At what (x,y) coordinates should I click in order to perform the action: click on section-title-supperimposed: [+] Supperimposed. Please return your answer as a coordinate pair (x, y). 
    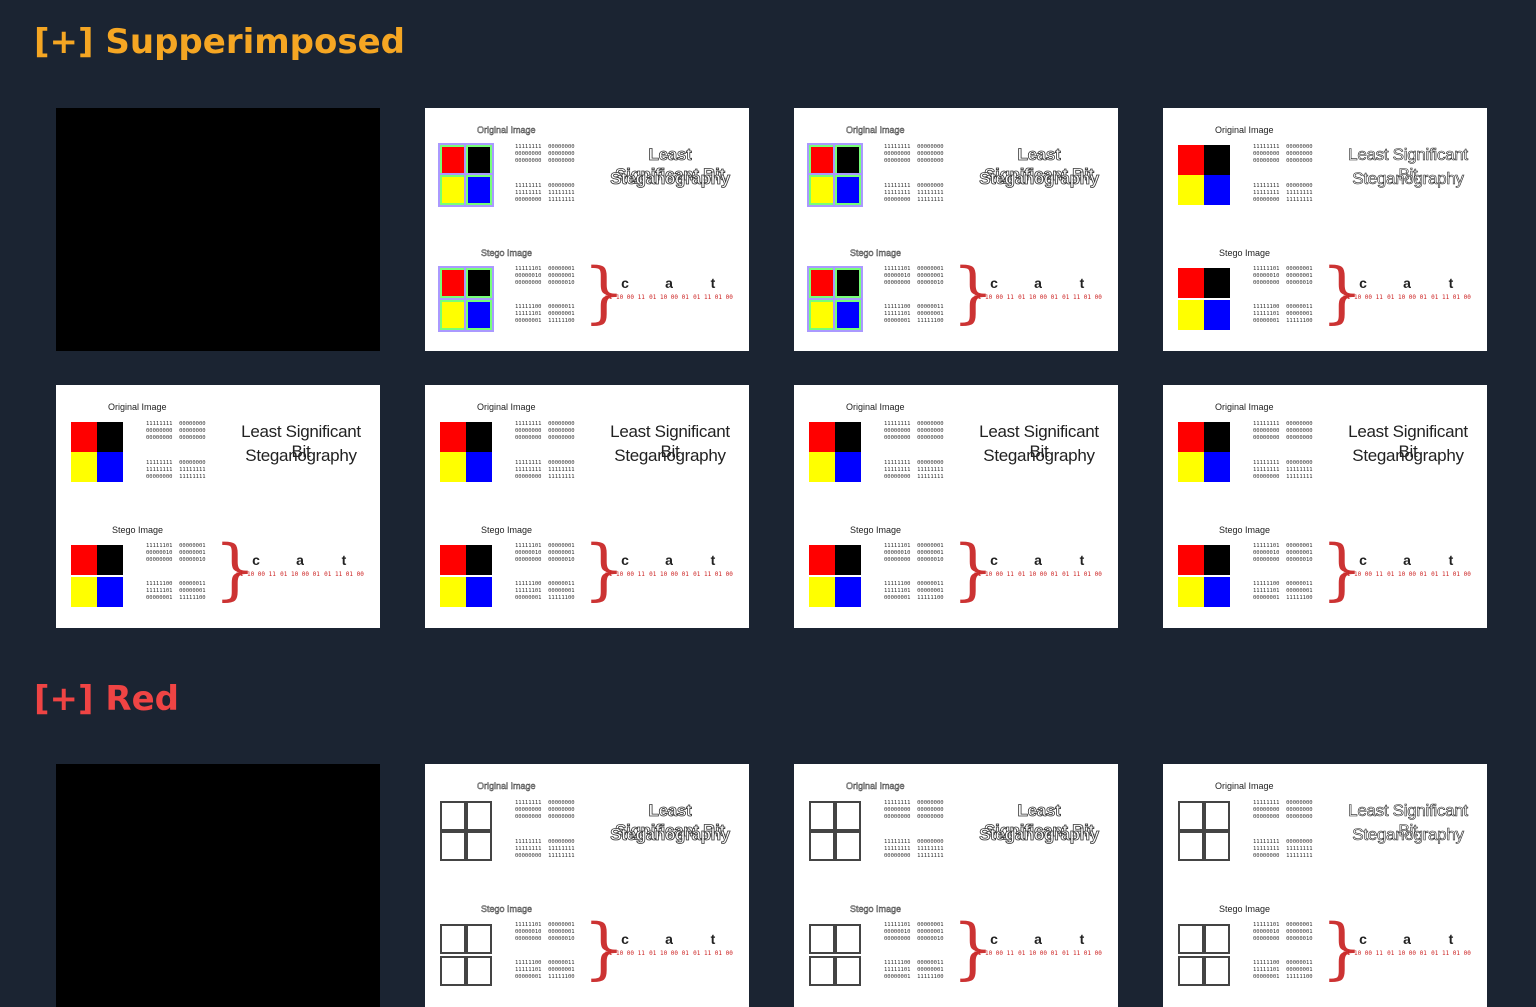
    Looking at the image, I should click on (219, 42).